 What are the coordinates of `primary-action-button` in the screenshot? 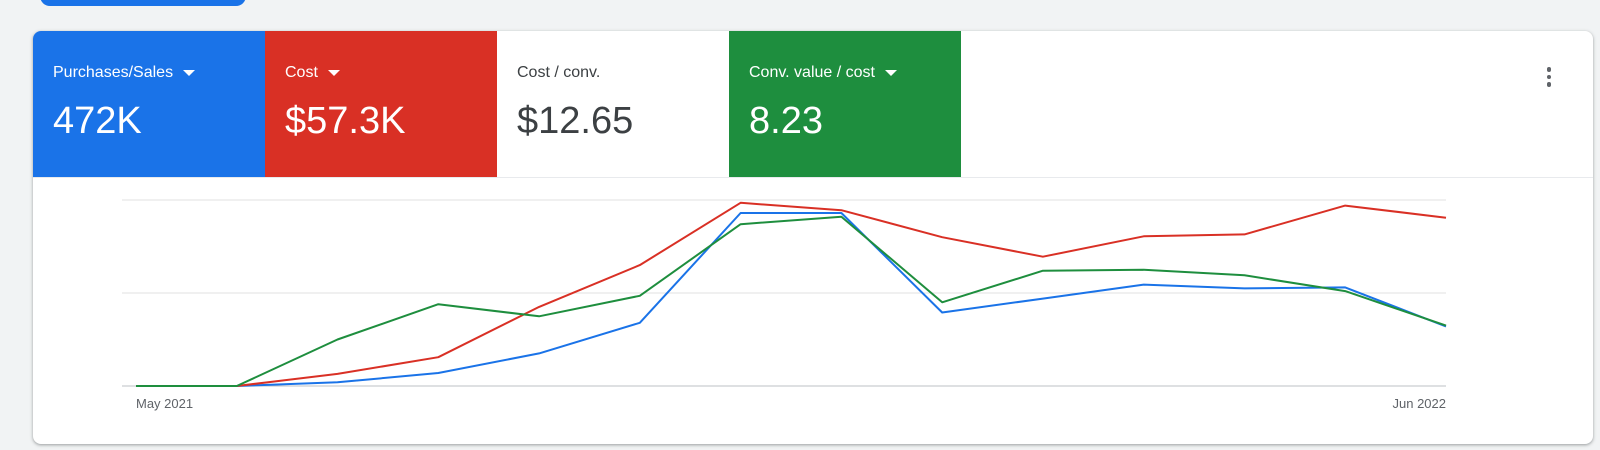 It's located at (143, 3).